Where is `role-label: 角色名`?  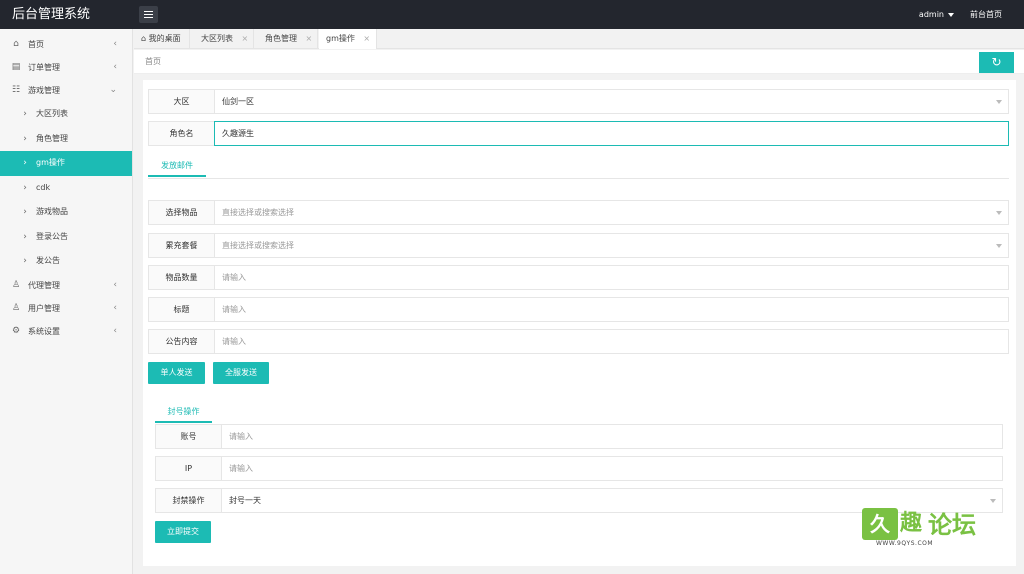 role-label: 角色名 is located at coordinates (181, 133).